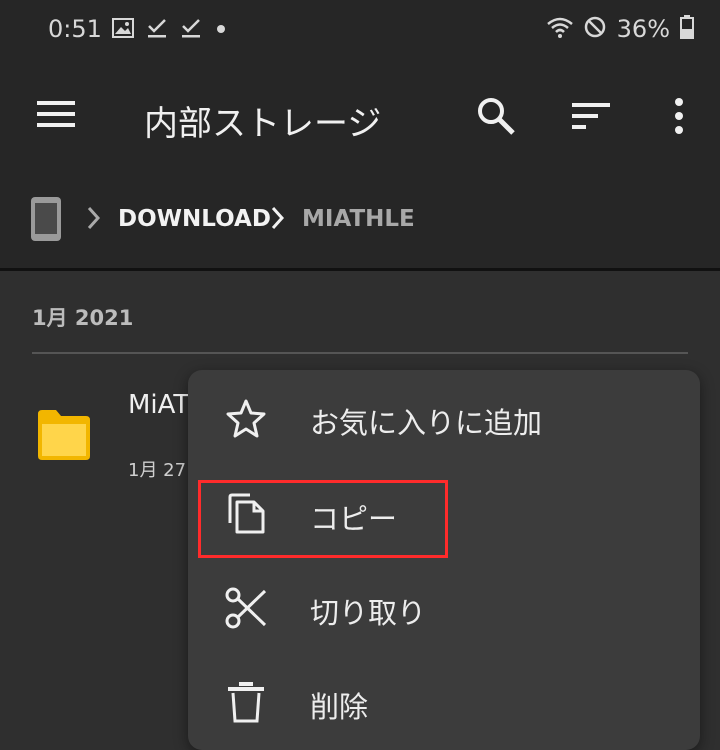 The width and height of the screenshot is (720, 750). What do you see at coordinates (687, 29) in the screenshot?
I see `battery-icon` at bounding box center [687, 29].